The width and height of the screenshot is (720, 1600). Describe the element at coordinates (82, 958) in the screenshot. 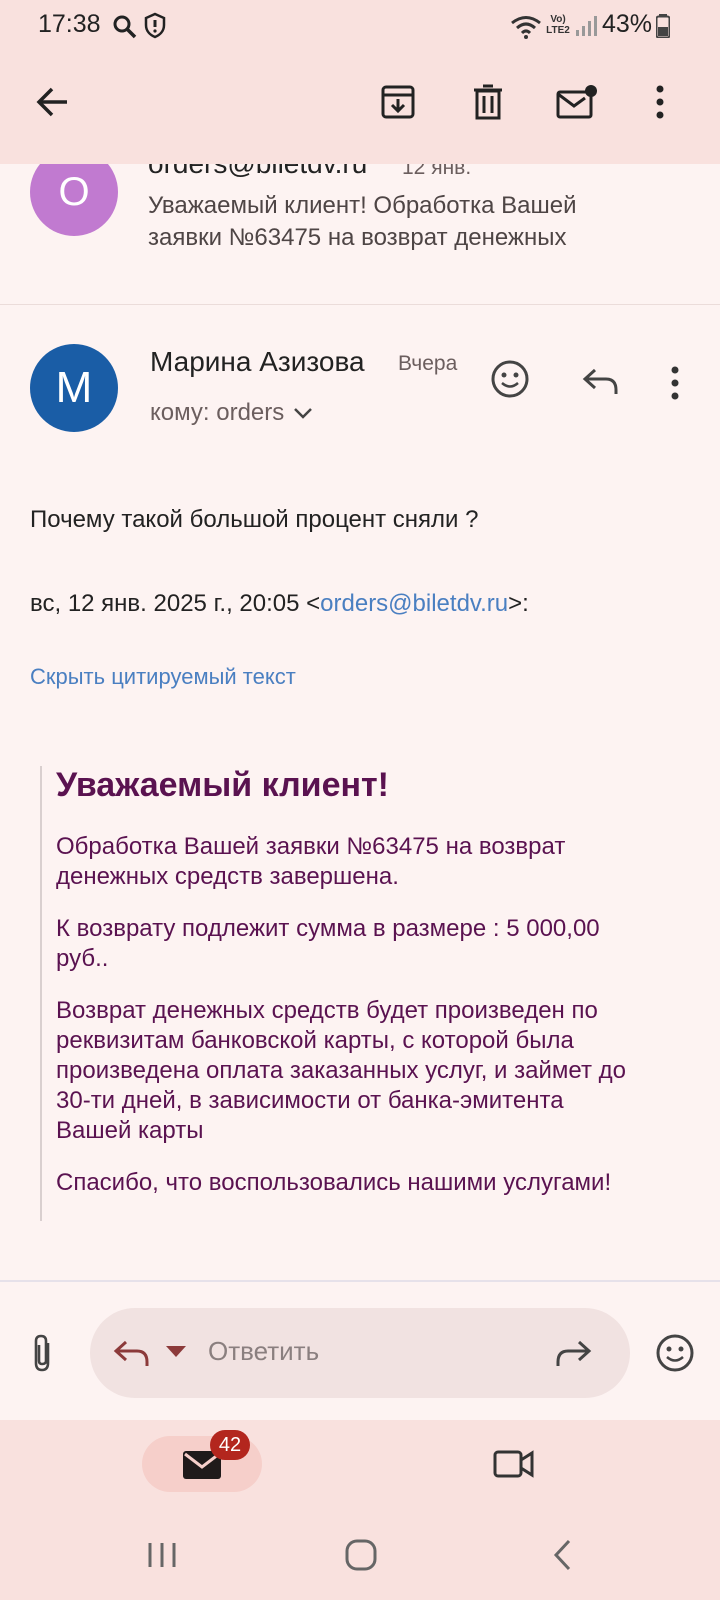

I see `quoted-line: руб..` at that location.